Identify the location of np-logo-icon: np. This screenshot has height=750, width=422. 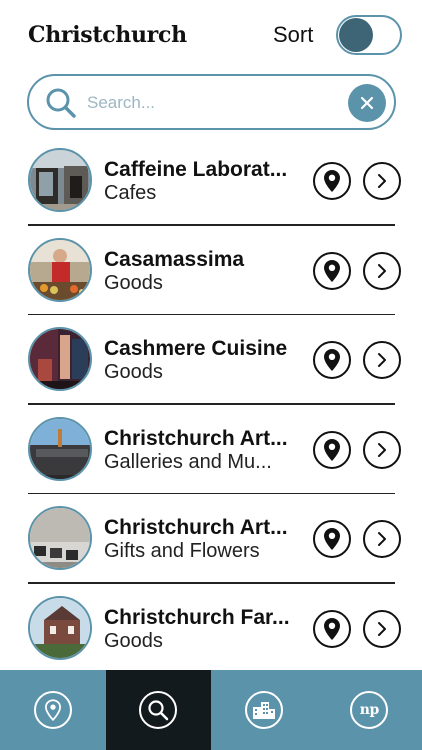
(369, 710).